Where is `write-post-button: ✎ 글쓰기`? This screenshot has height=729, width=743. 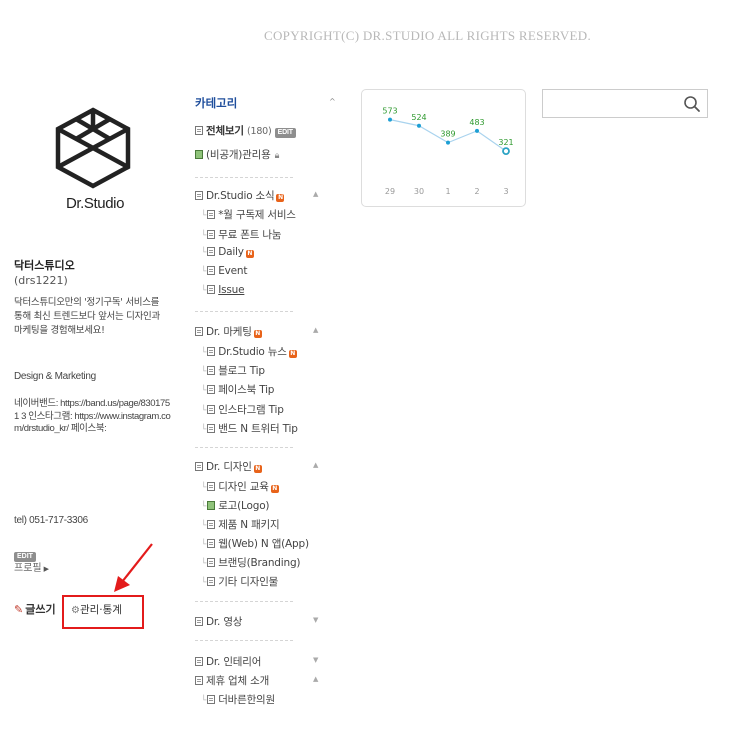 write-post-button: ✎ 글쓰기 is located at coordinates (35, 609).